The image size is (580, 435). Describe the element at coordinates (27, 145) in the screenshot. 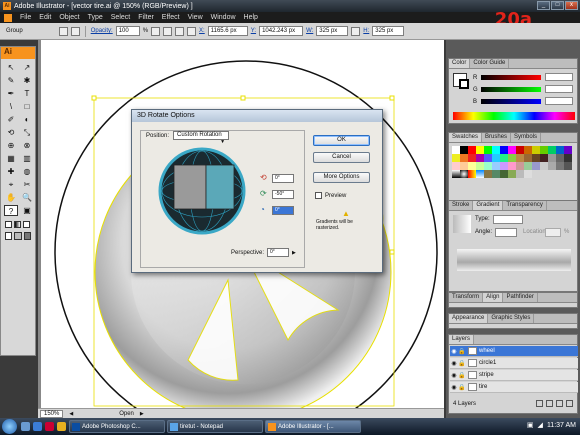

I see `free-transform-tool-icon: ⊗` at that location.